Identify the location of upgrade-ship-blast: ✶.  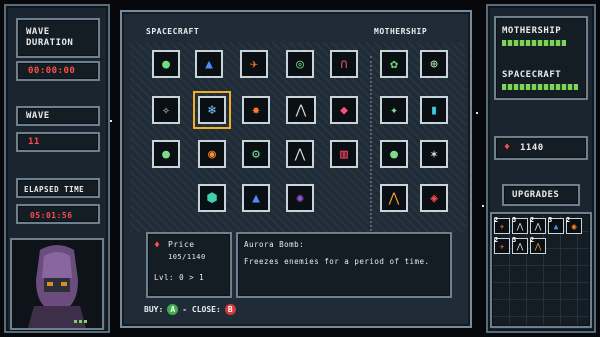
(434, 154).